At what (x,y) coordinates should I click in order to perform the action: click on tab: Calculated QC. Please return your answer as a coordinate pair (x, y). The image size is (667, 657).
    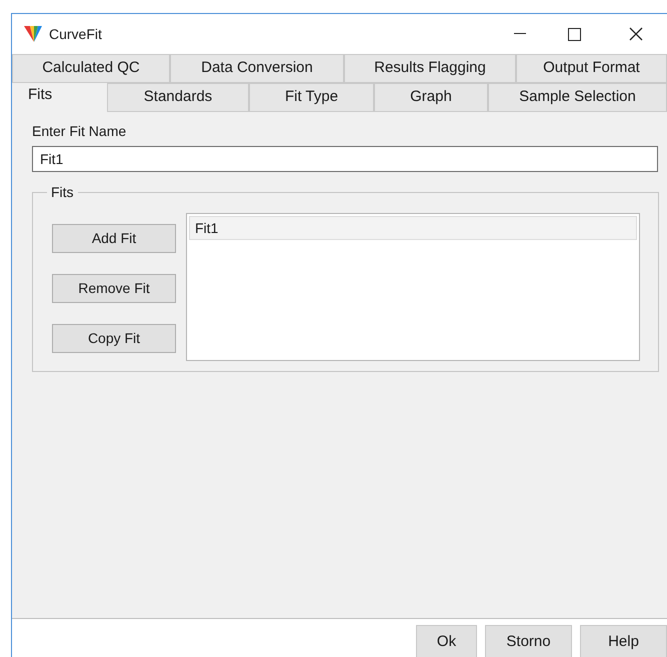
    Looking at the image, I should click on (91, 68).